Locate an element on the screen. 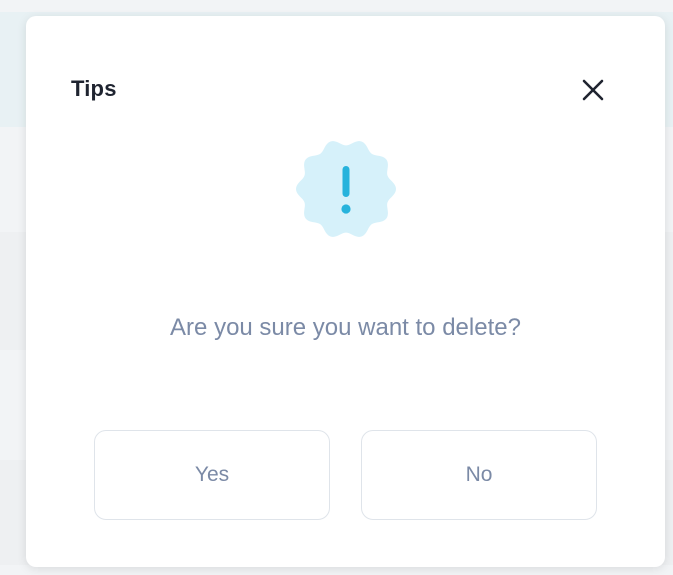  no-button: No is located at coordinates (479, 475).